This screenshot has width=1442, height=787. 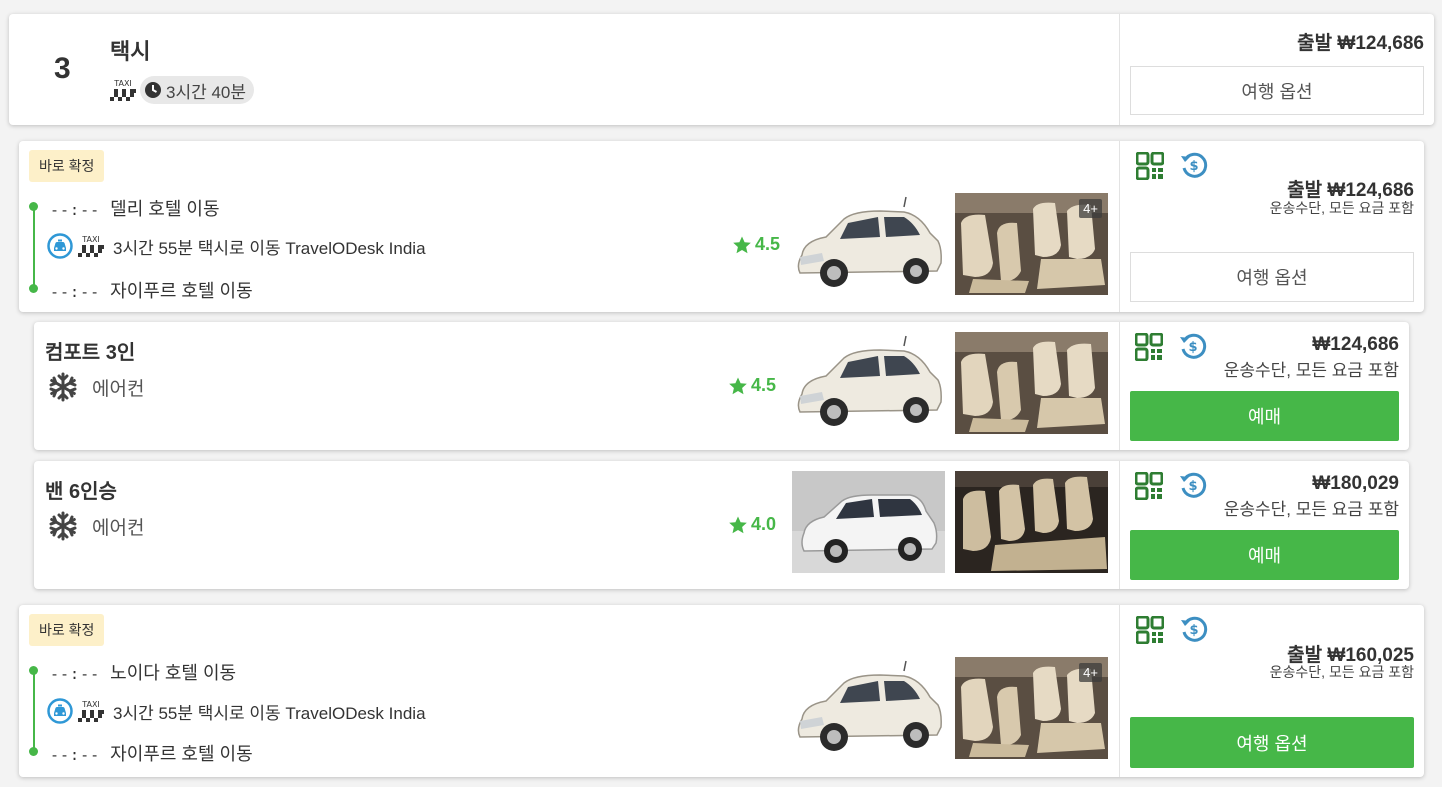 I want to click on origin-label: 델리 호텔 이동, so click(x=165, y=209).